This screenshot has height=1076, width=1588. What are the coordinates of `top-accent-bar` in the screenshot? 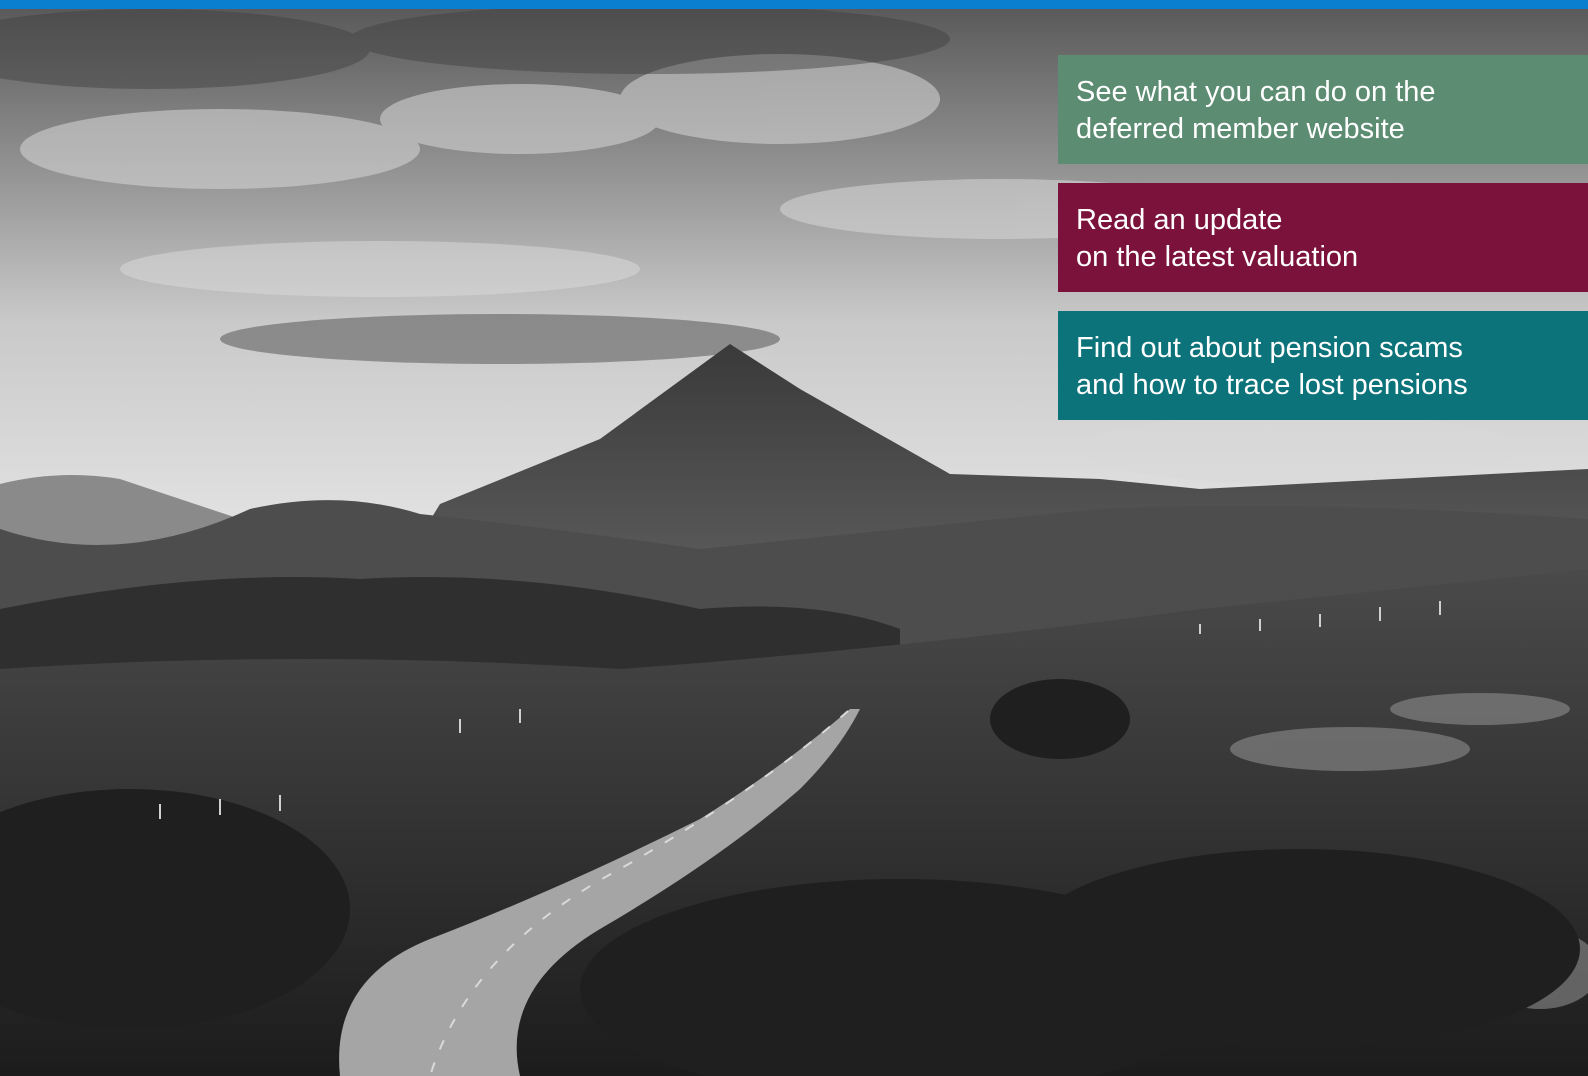 It's located at (794, 4).